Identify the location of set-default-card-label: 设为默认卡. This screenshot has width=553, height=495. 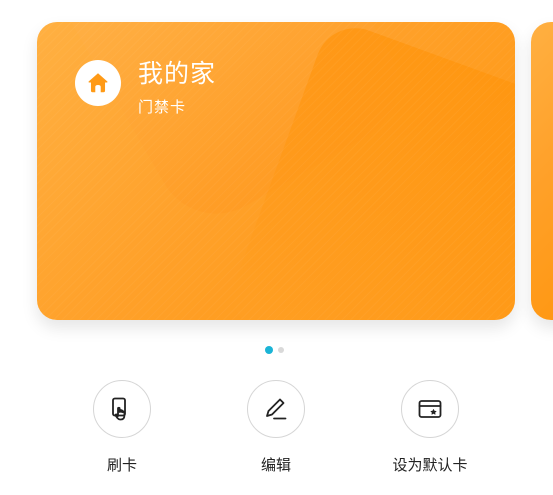
(430, 465).